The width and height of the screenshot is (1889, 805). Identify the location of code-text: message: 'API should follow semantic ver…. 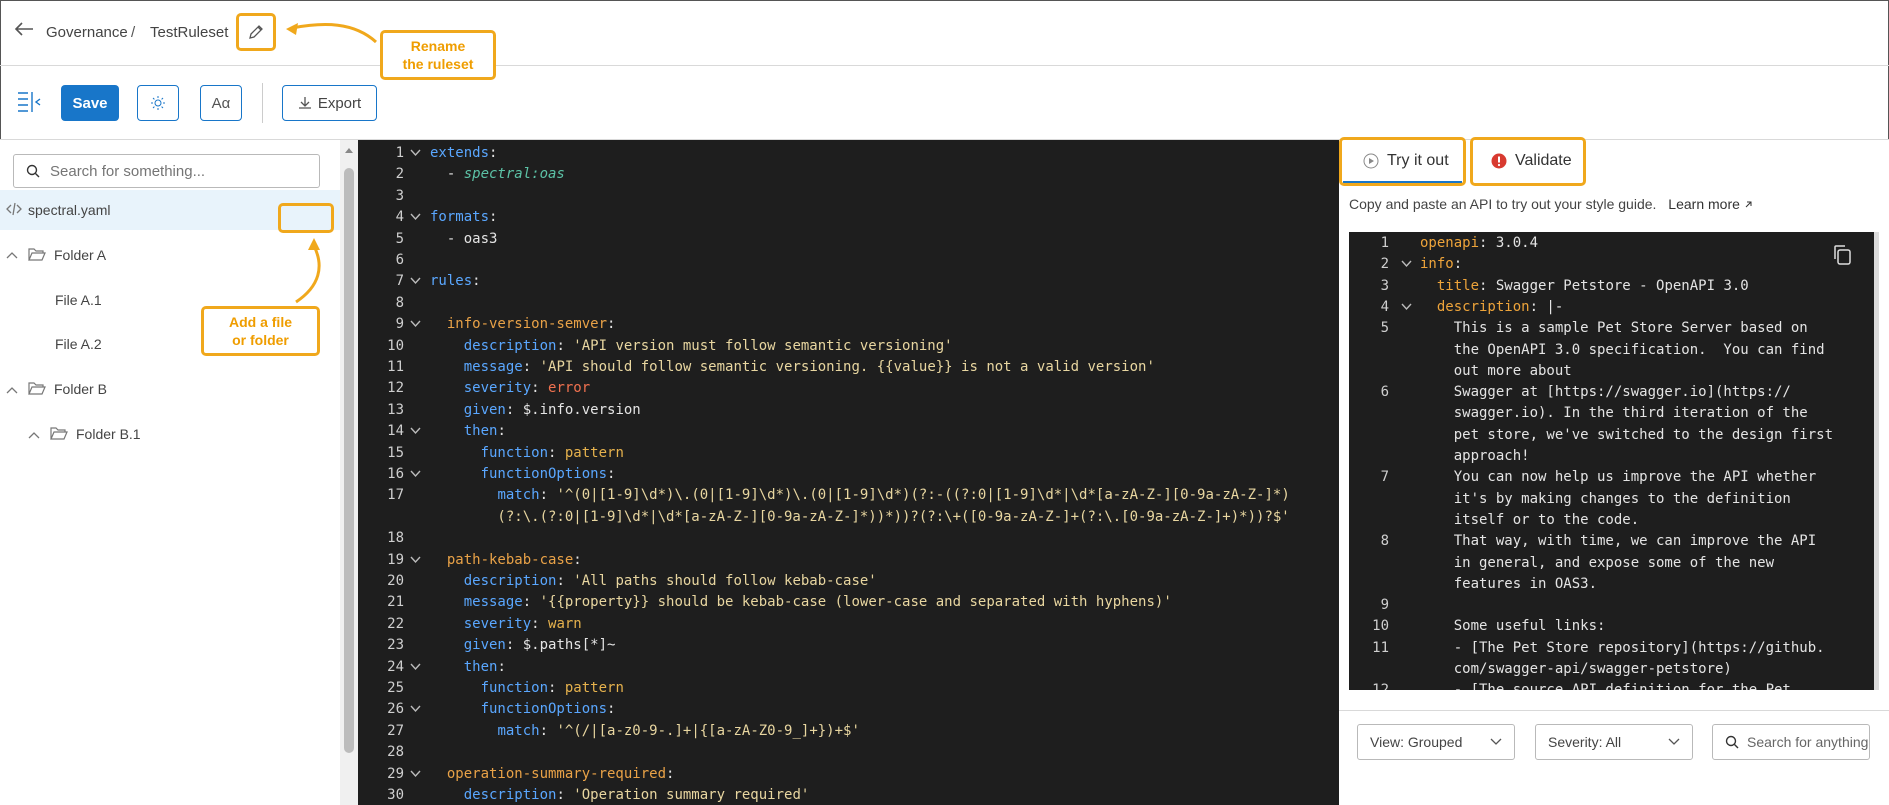
(809, 367).